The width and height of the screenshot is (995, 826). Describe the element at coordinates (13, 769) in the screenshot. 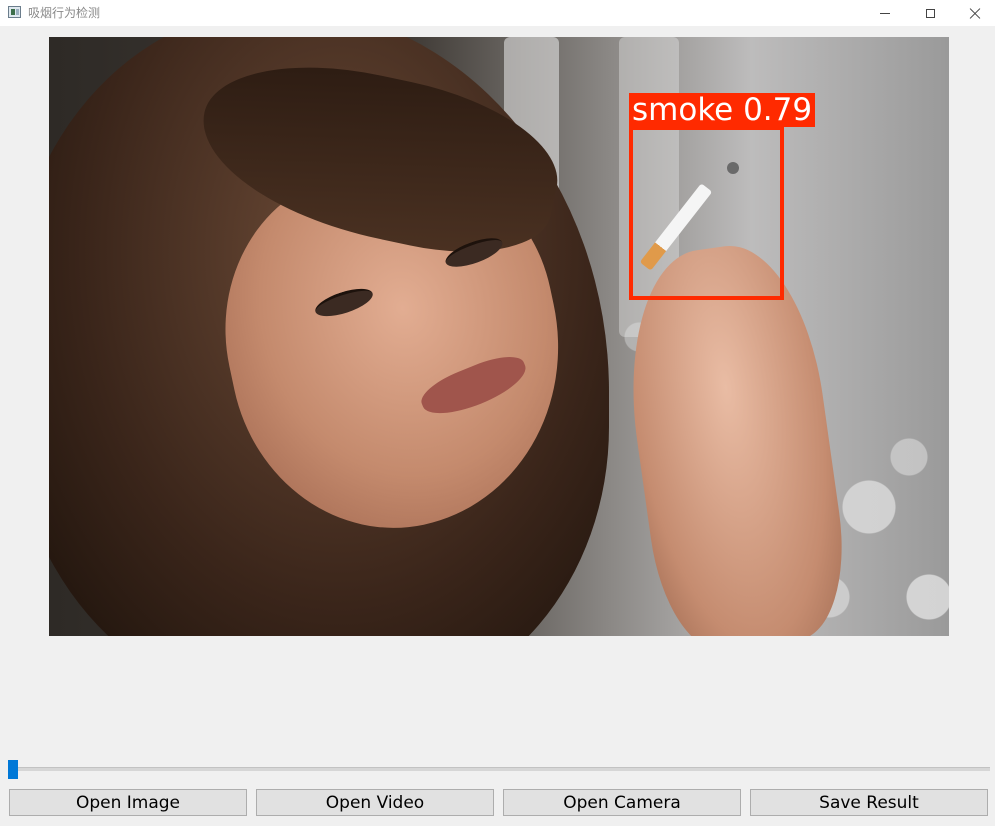

I see `progress-slider-handle` at that location.